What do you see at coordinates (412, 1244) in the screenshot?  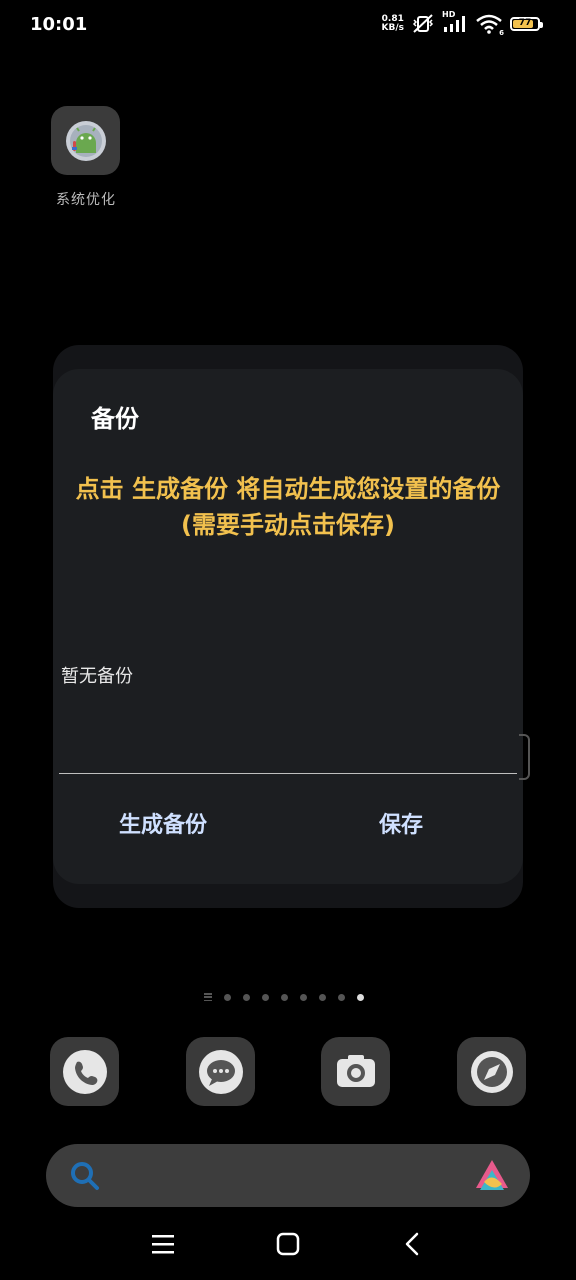 I see `back-chevron-icon` at bounding box center [412, 1244].